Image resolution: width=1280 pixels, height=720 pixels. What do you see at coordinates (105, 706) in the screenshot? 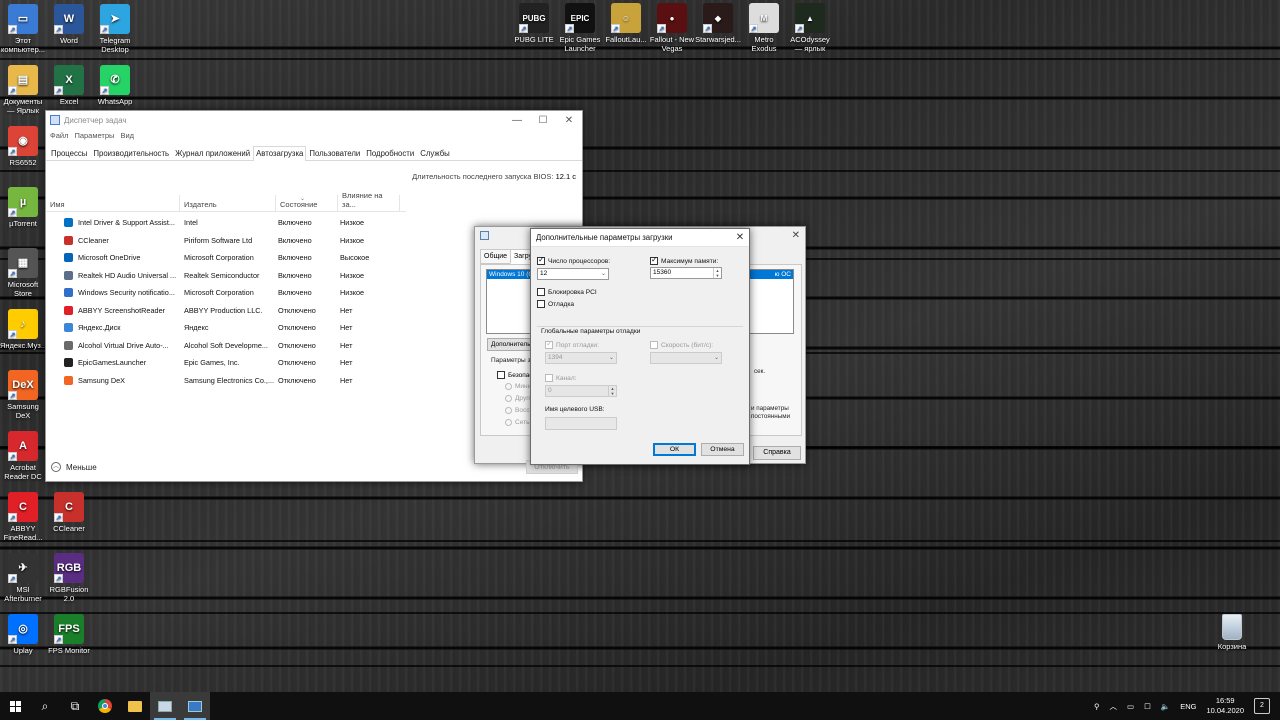
I see `chrome-taskbar-icon` at bounding box center [105, 706].